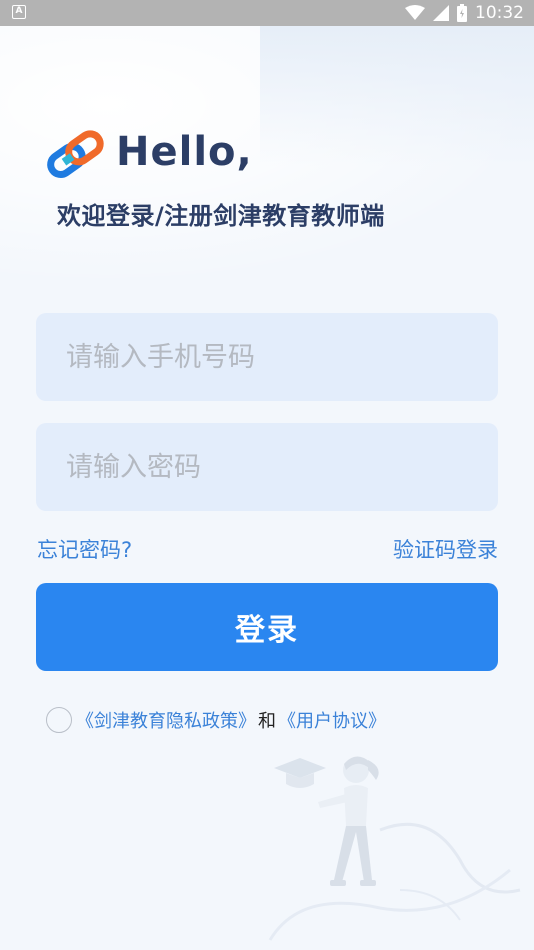 The height and width of the screenshot is (950, 534). I want to click on agreement-row: 《剑津教育隐私政策》 和 《用户协议》, so click(216, 720).